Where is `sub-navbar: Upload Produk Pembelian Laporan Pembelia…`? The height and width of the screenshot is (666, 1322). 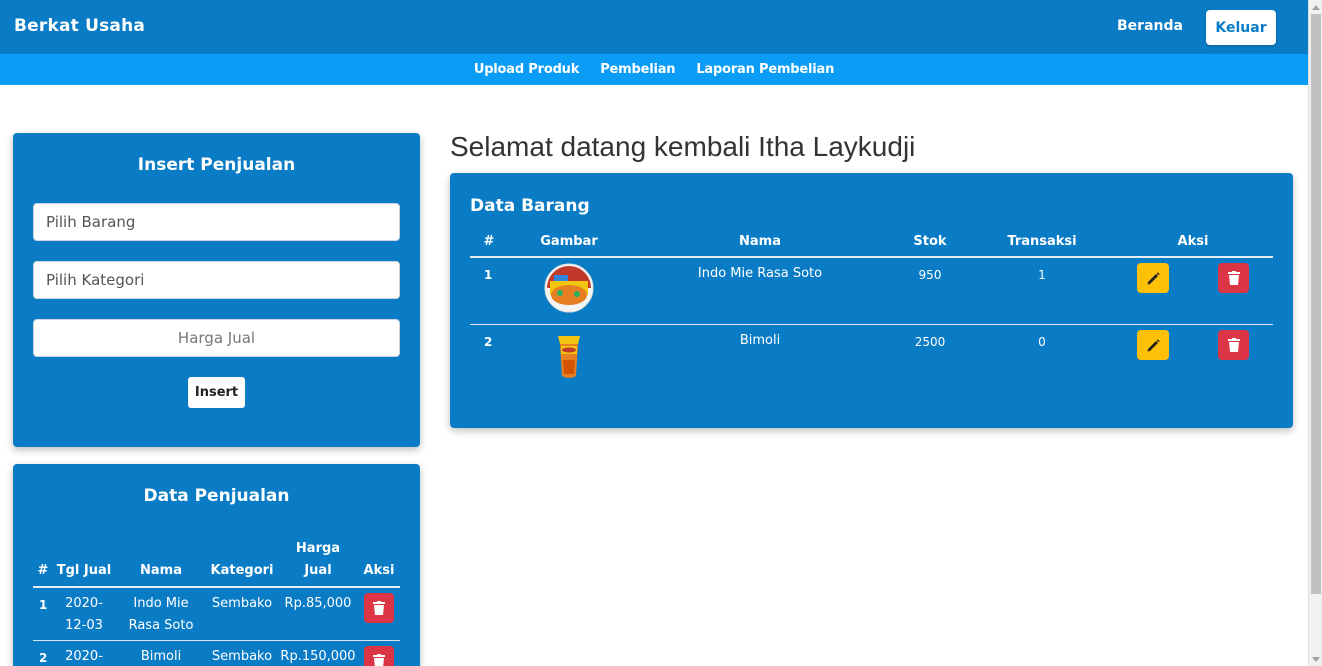 sub-navbar: Upload Produk Pembelian Laporan Pembelia… is located at coordinates (654, 69).